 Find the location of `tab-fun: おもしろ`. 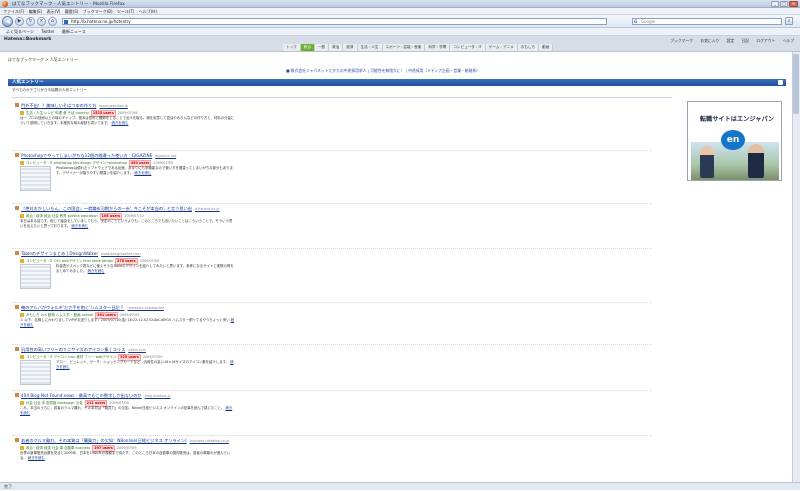

tab-fun: おもしろ is located at coordinates (528, 47).